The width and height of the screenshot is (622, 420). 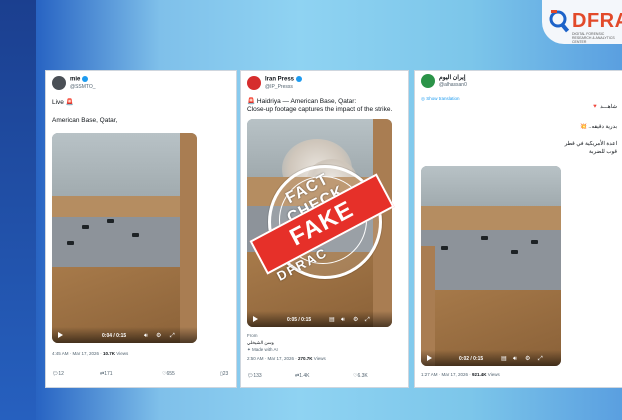 I want to click on like-count: 655, so click(x=170, y=374).